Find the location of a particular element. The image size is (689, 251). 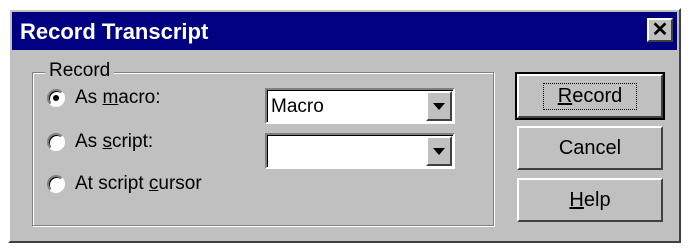

radio-label-as-macro: As macro: is located at coordinates (118, 97).